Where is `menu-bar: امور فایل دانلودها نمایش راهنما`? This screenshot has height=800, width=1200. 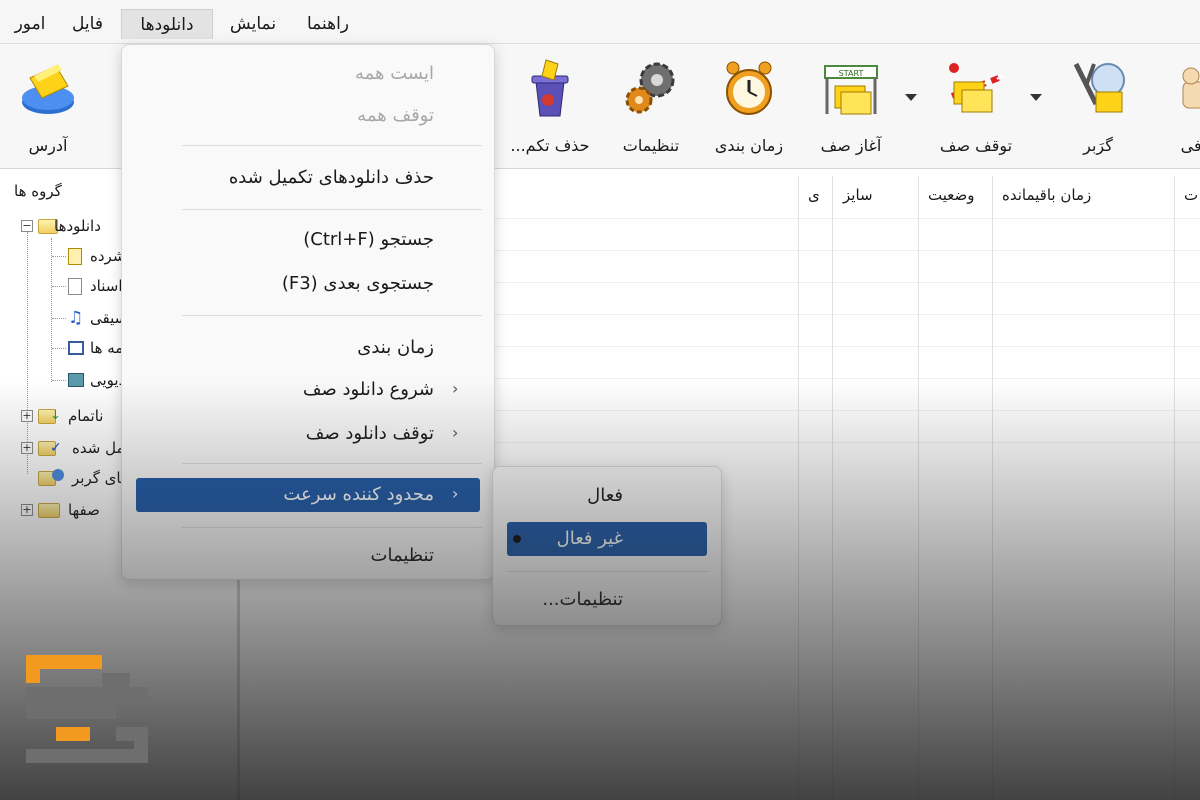 menu-bar: امور فایل دانلودها نمایش راهنما is located at coordinates (600, 22).